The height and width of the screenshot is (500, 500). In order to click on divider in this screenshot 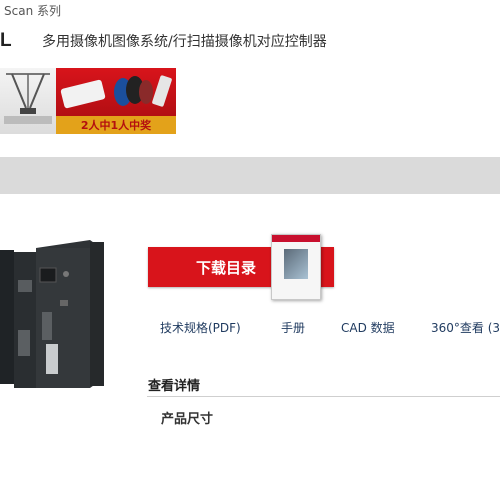, I will do `click(323, 396)`.